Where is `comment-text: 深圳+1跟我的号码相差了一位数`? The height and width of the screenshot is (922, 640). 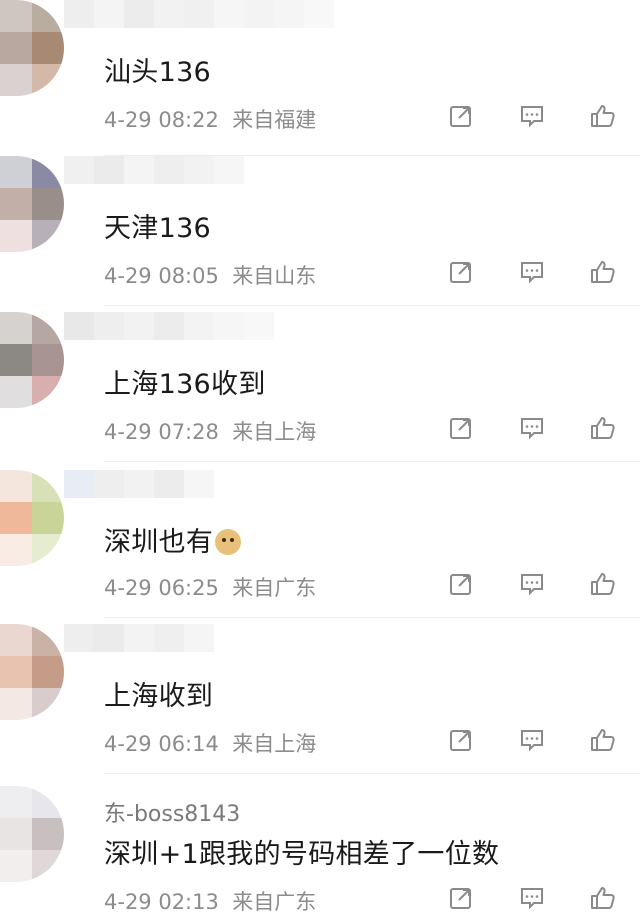 comment-text: 深圳+1跟我的号码相差了一位数 is located at coordinates (302, 854).